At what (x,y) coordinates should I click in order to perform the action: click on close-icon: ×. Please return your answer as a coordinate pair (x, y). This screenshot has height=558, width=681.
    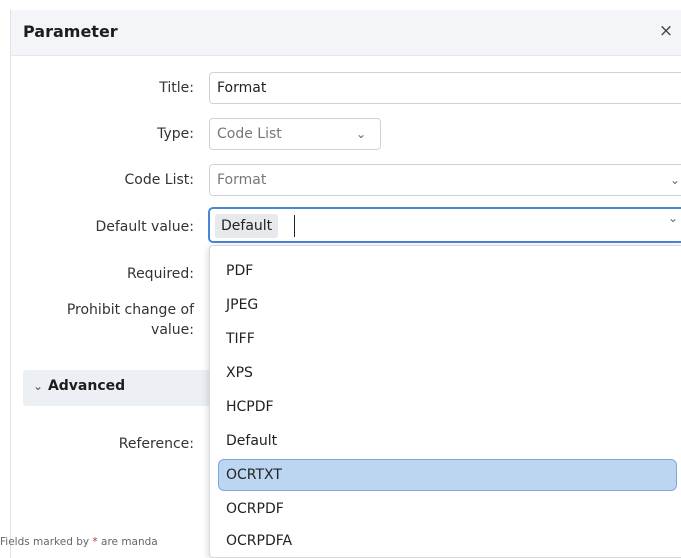
    Looking at the image, I should click on (666, 31).